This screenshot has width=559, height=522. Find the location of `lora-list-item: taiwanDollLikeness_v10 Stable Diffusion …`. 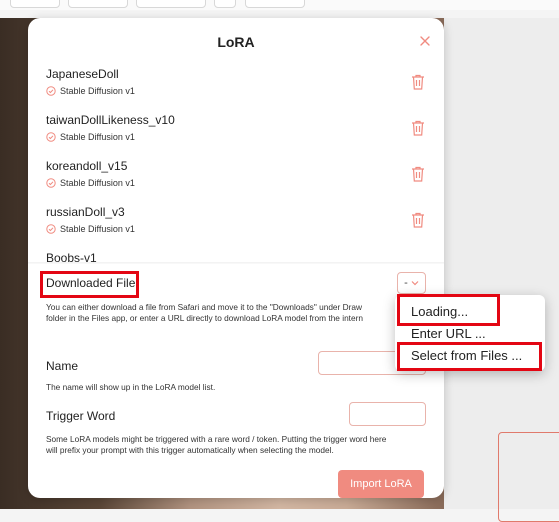

lora-list-item: taiwanDollLikeness_v10 Stable Diffusion … is located at coordinates (236, 131).